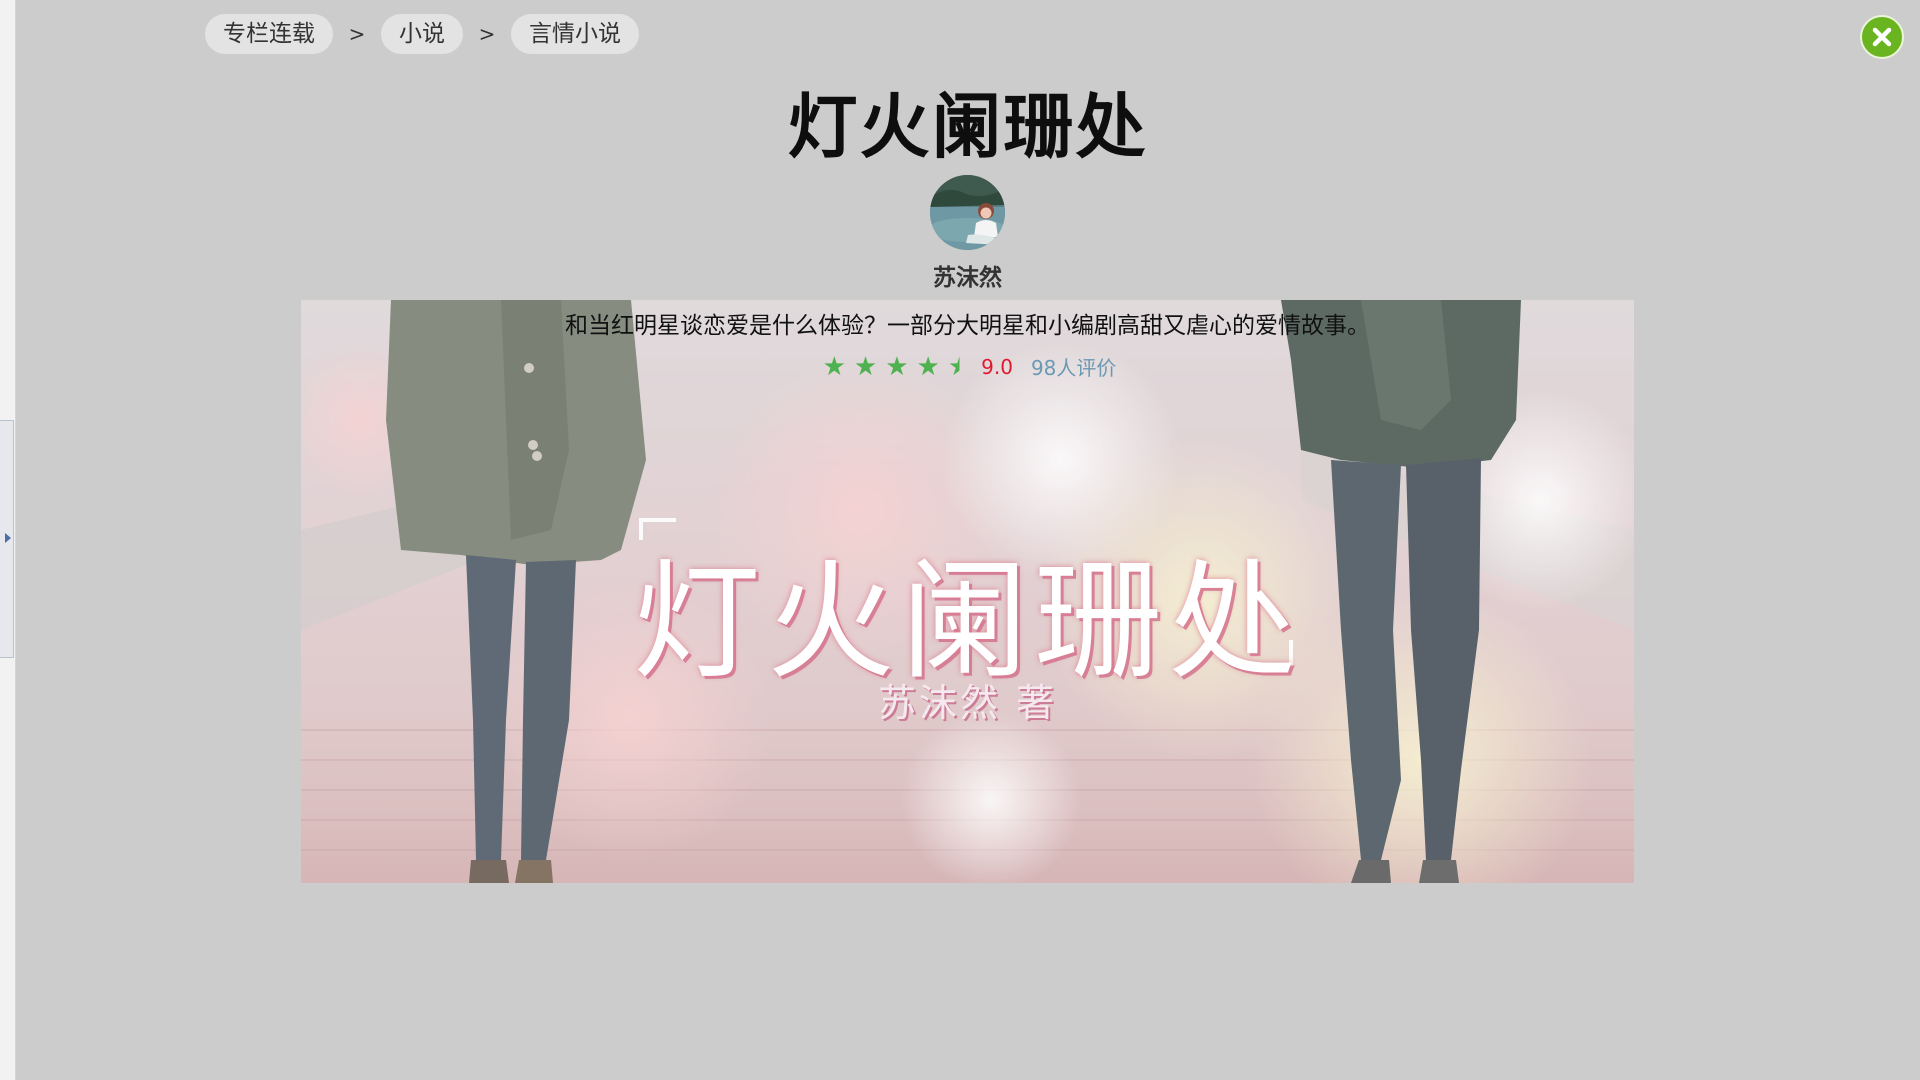 Image resolution: width=1920 pixels, height=1080 pixels. I want to click on close-icon, so click(1882, 37).